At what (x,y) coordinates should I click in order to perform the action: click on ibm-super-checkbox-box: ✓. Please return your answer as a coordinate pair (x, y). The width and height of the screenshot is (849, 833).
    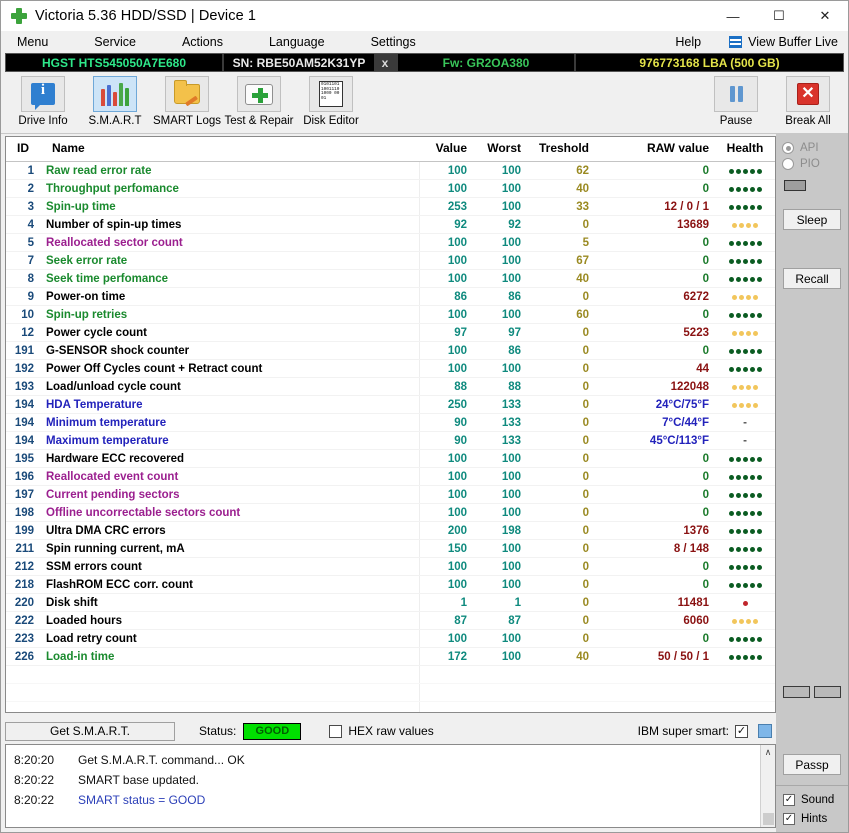
    Looking at the image, I should click on (741, 731).